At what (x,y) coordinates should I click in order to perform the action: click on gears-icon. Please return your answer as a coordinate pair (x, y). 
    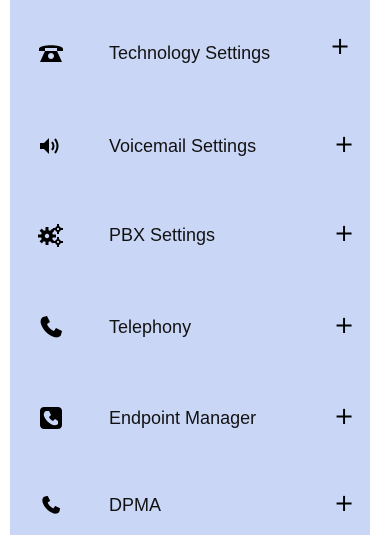
    Looking at the image, I should click on (51, 235).